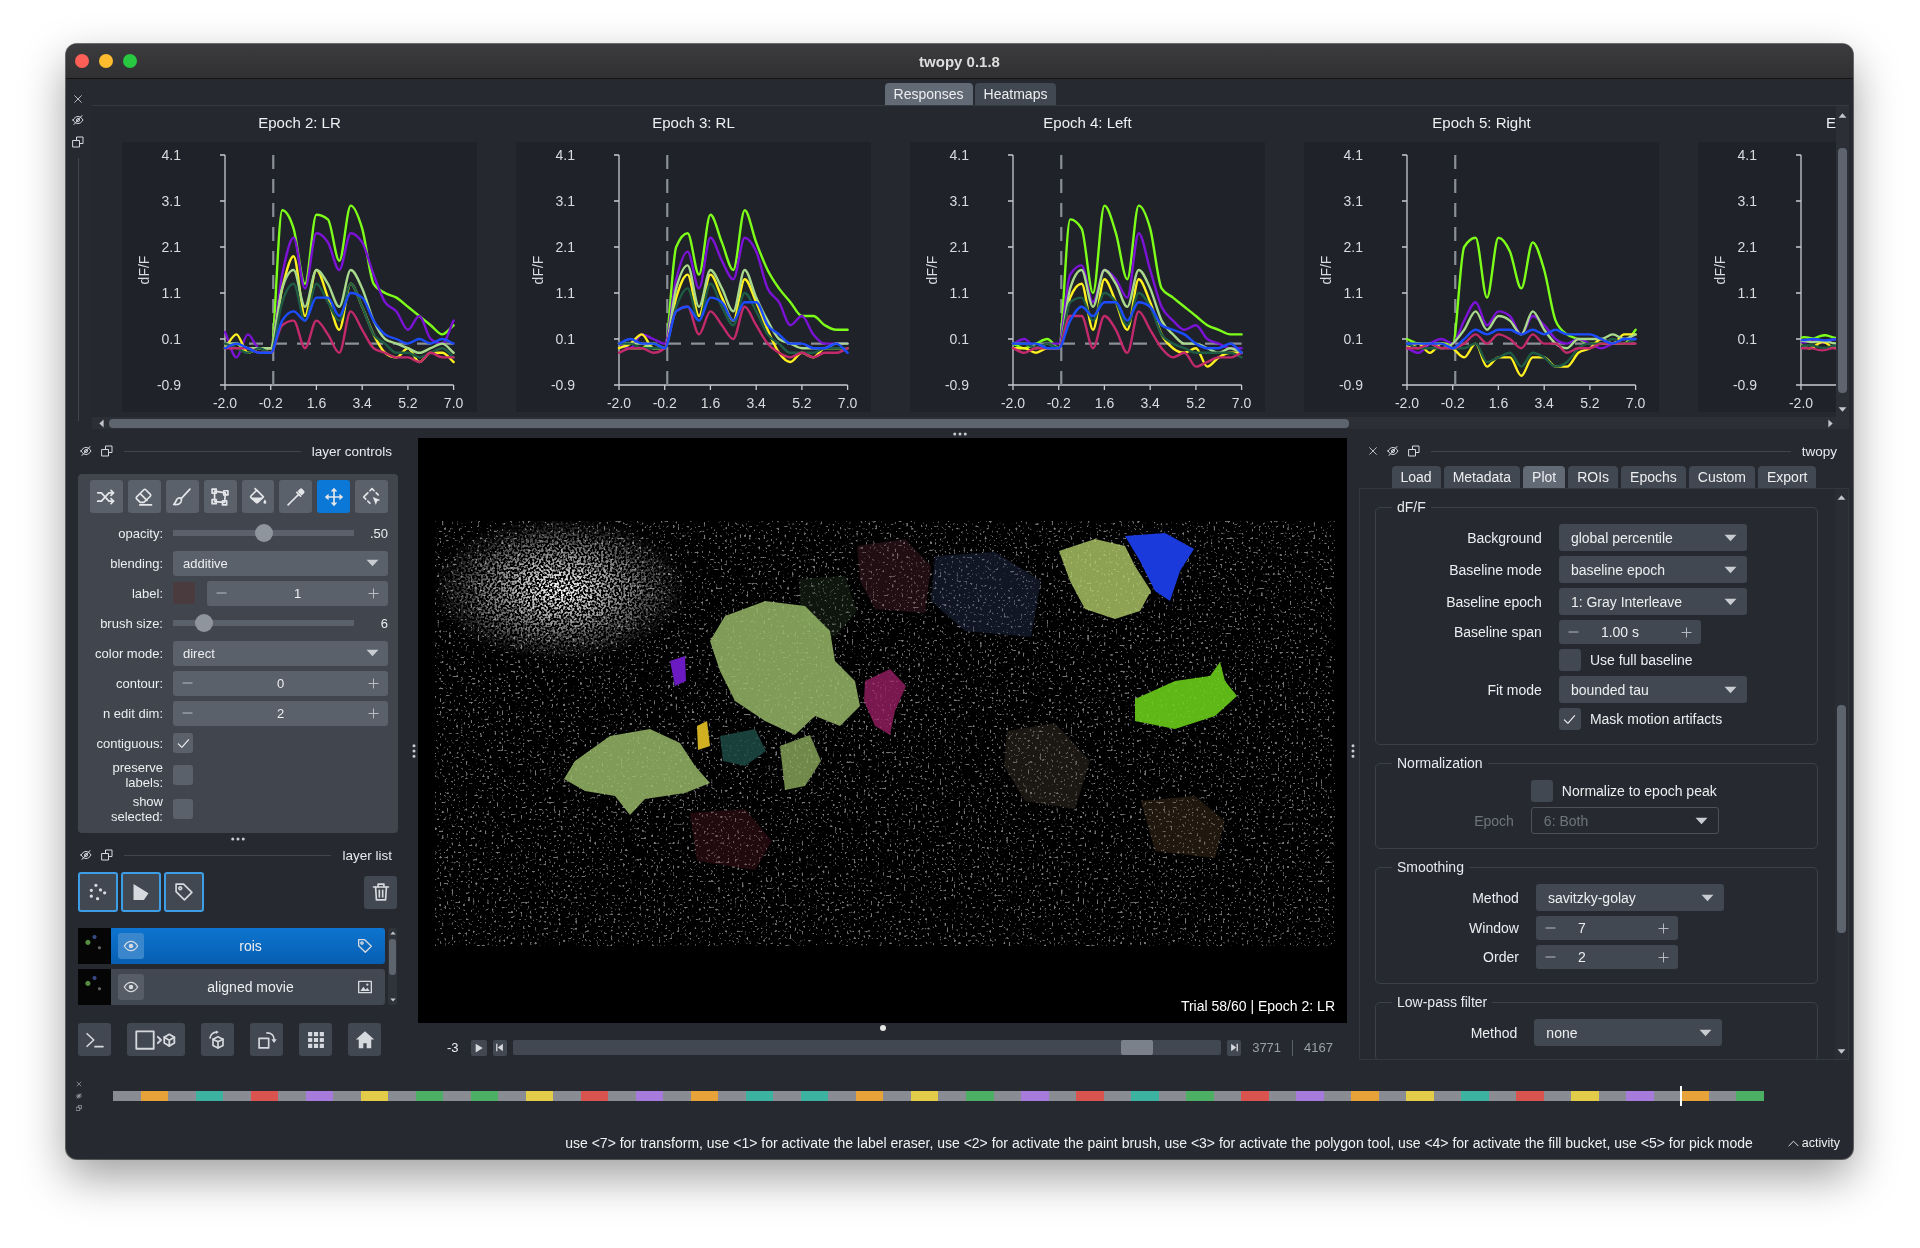 The image size is (1920, 1248). What do you see at coordinates (315, 1039) in the screenshot?
I see `grid-mode-button` at bounding box center [315, 1039].